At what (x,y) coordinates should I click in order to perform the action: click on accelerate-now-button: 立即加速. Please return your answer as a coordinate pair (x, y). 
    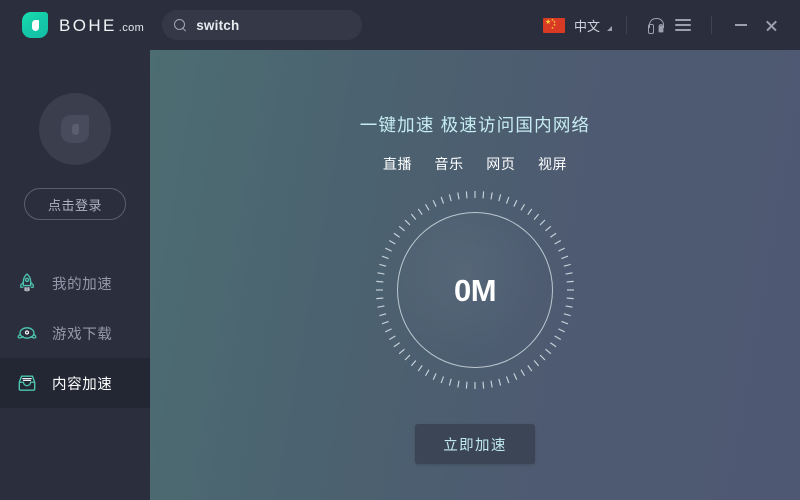
    Looking at the image, I should click on (475, 444).